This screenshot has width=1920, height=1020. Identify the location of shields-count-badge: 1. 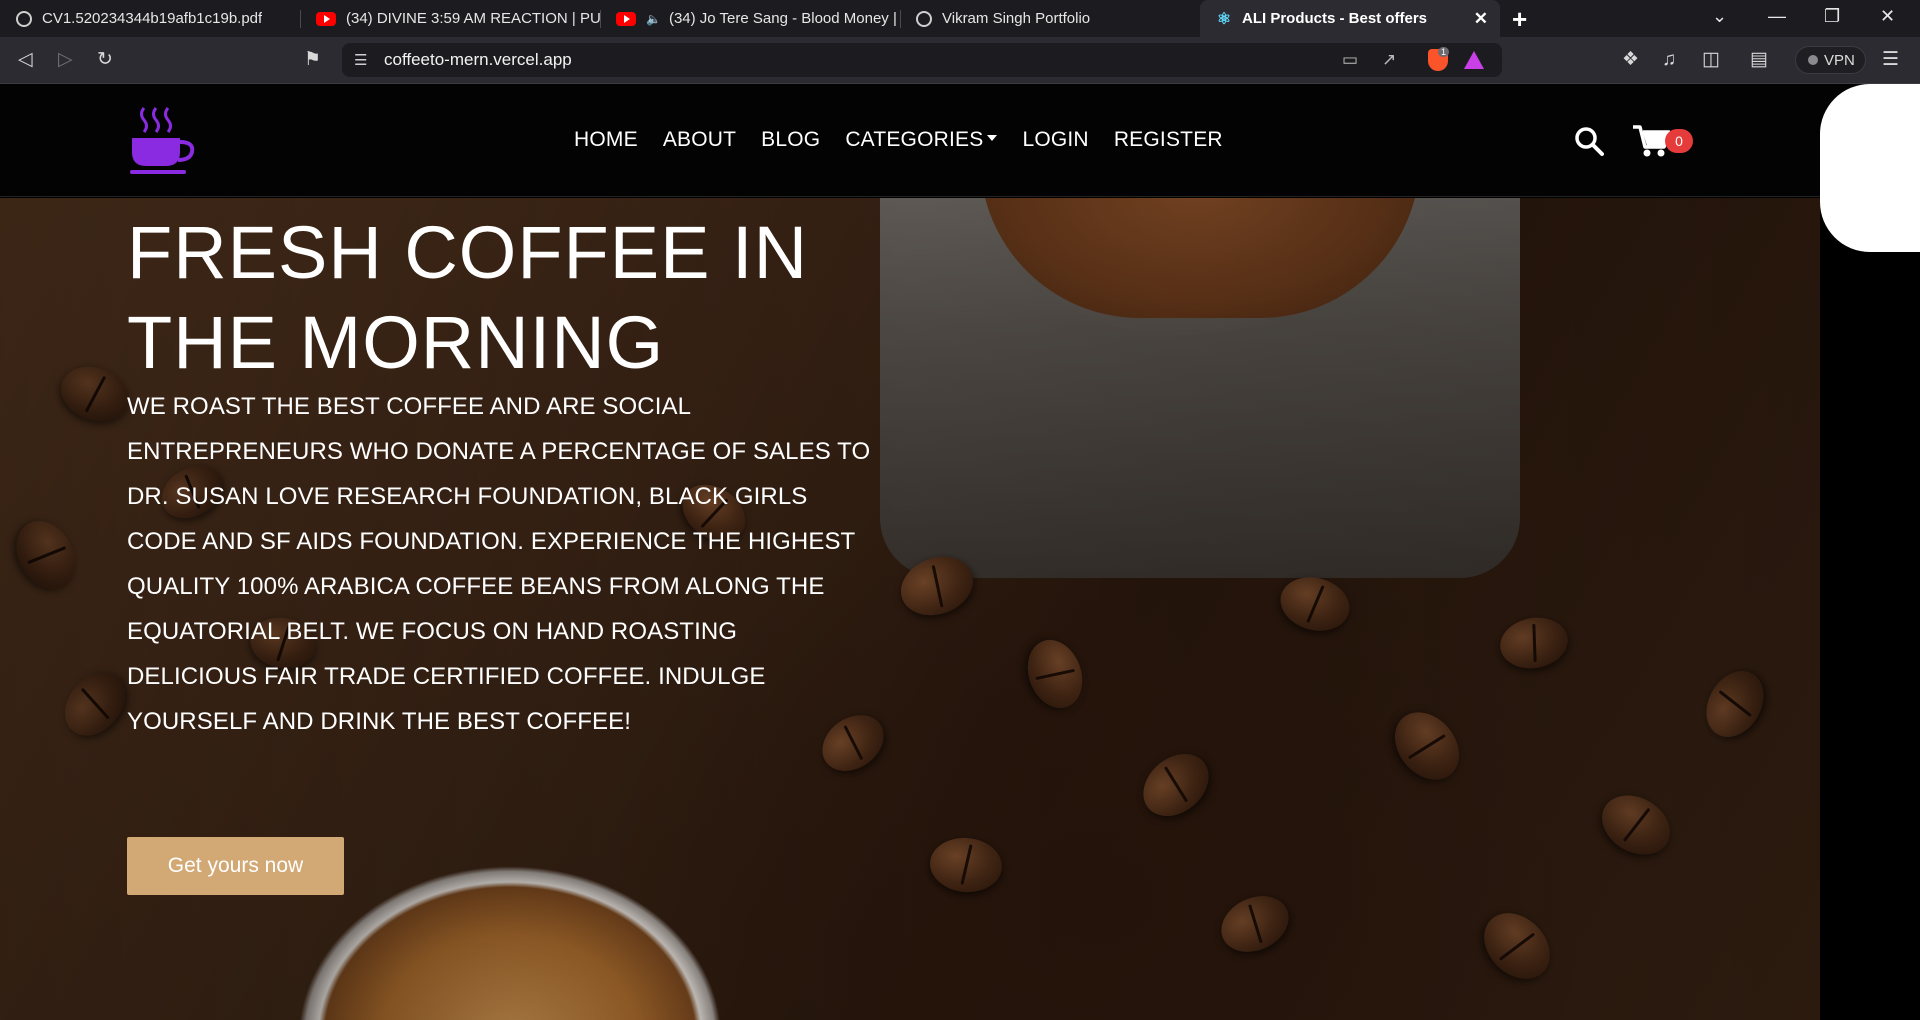
(1444, 52).